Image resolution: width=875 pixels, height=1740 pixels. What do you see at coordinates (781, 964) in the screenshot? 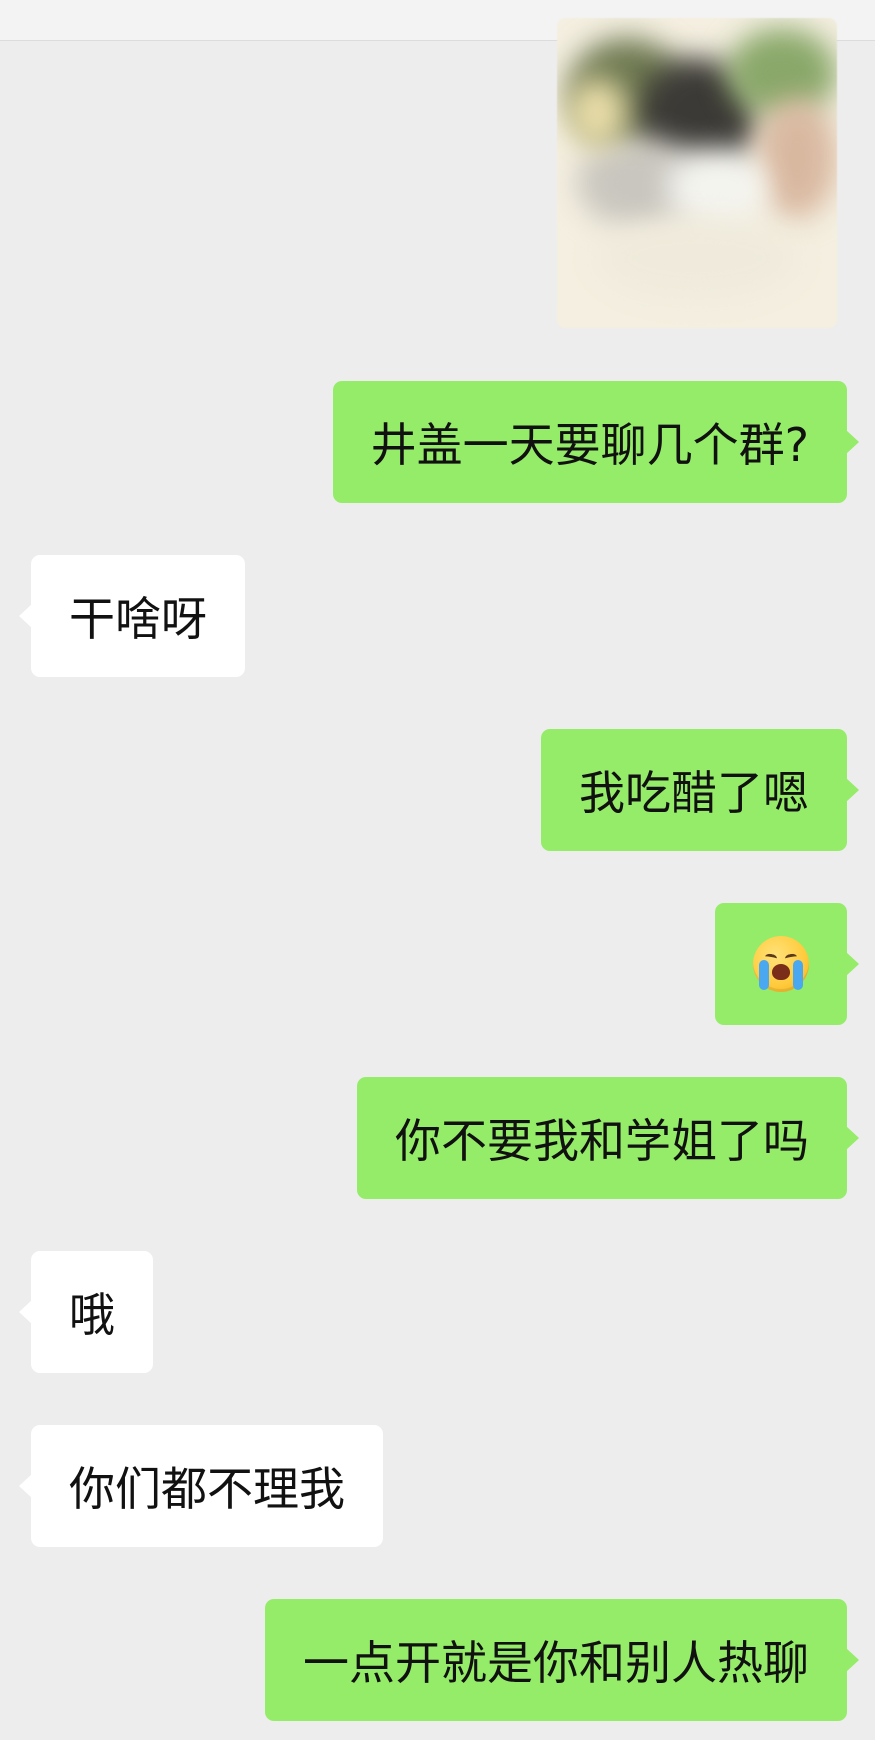
I see `loudly-crying-face-icon` at bounding box center [781, 964].